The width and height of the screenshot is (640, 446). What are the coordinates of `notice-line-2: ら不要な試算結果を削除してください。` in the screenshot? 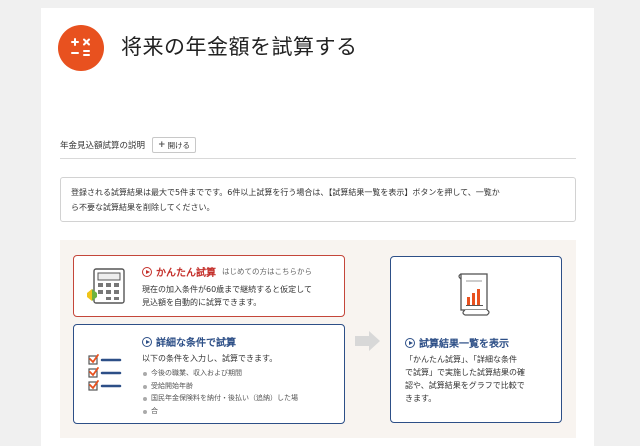 It's located at (143, 207).